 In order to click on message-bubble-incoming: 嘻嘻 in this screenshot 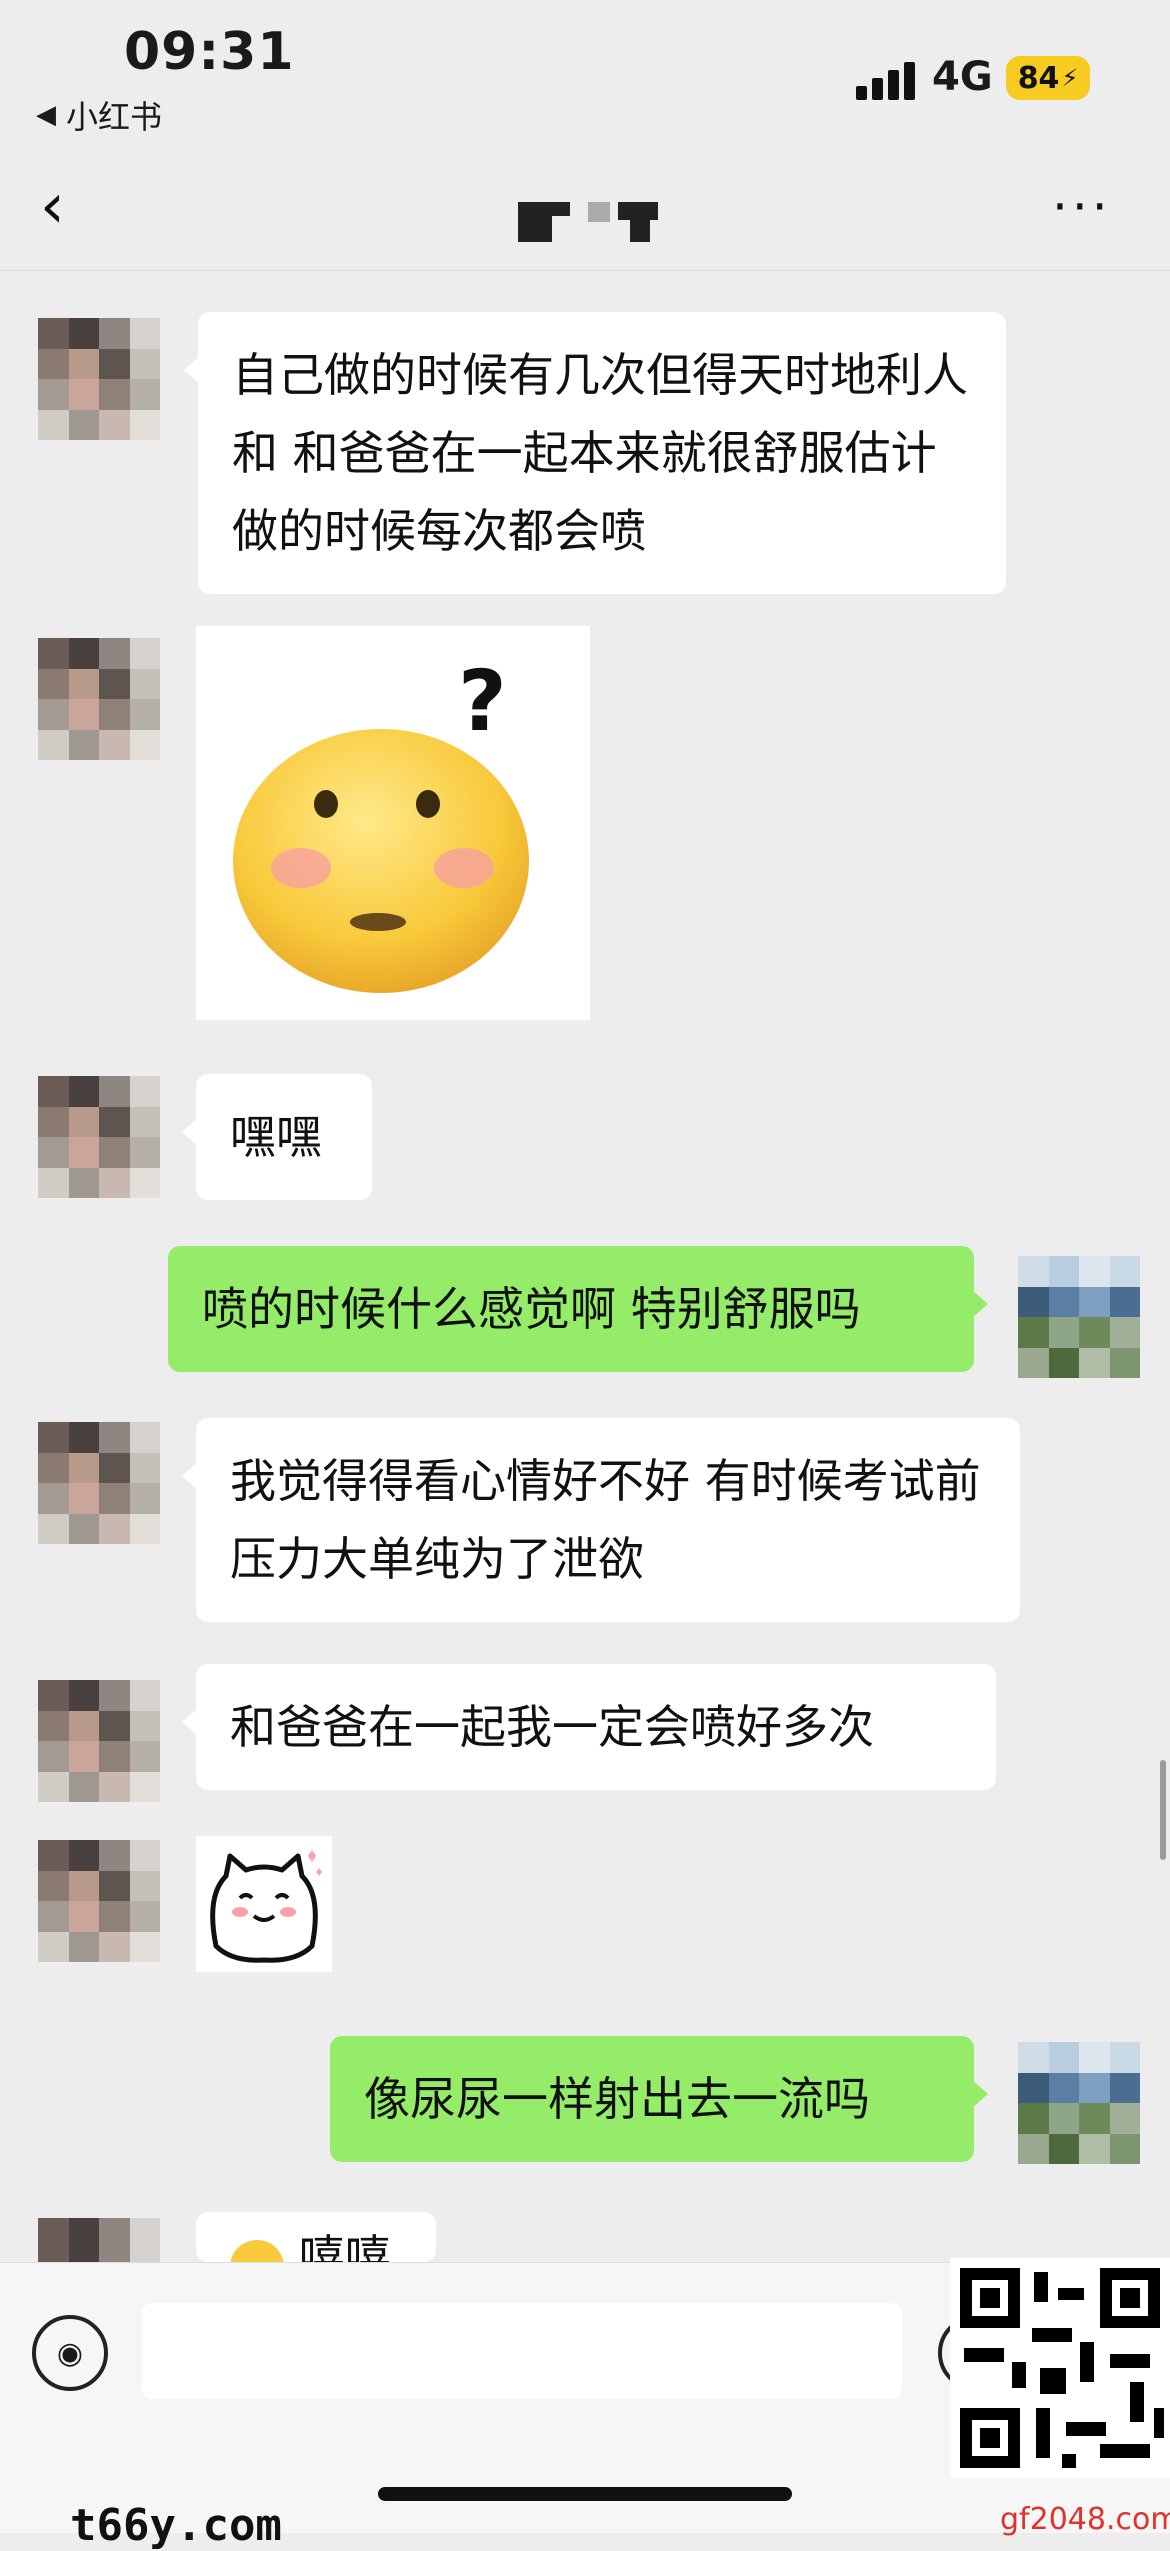, I will do `click(316, 2237)`.